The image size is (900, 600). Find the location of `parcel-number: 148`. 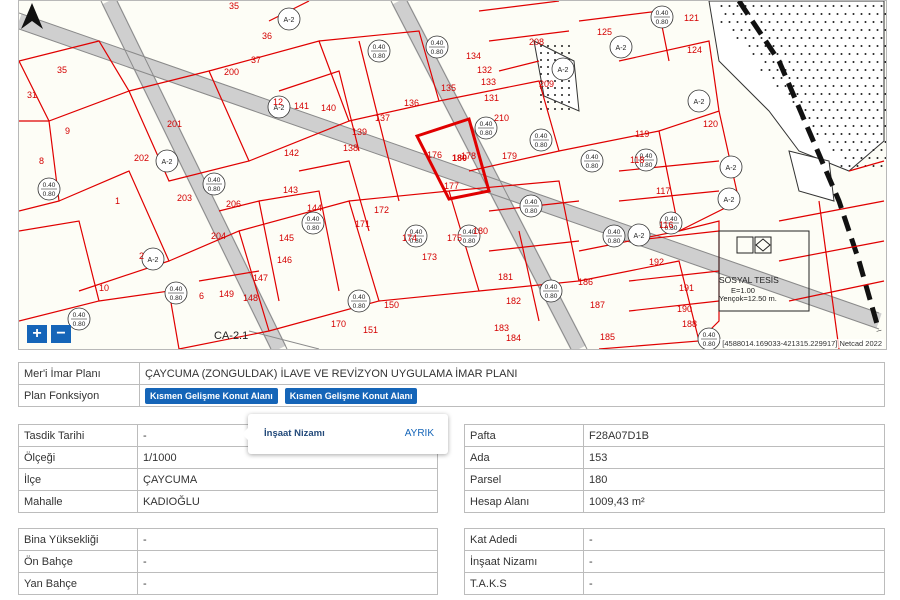

parcel-number: 148 is located at coordinates (250, 298).